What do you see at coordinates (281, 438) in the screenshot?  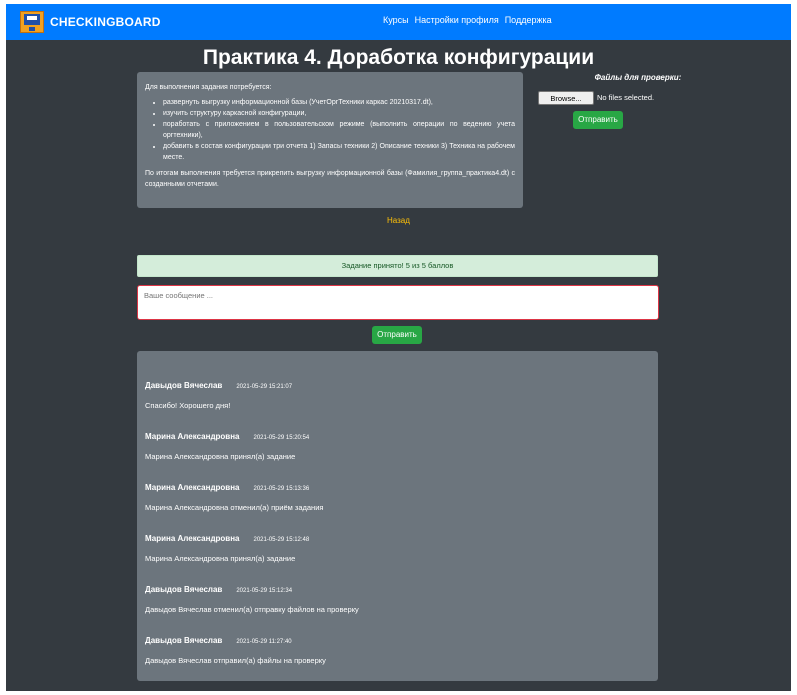 I see `comment-timestamp: 2021-05-29 15:20:54` at bounding box center [281, 438].